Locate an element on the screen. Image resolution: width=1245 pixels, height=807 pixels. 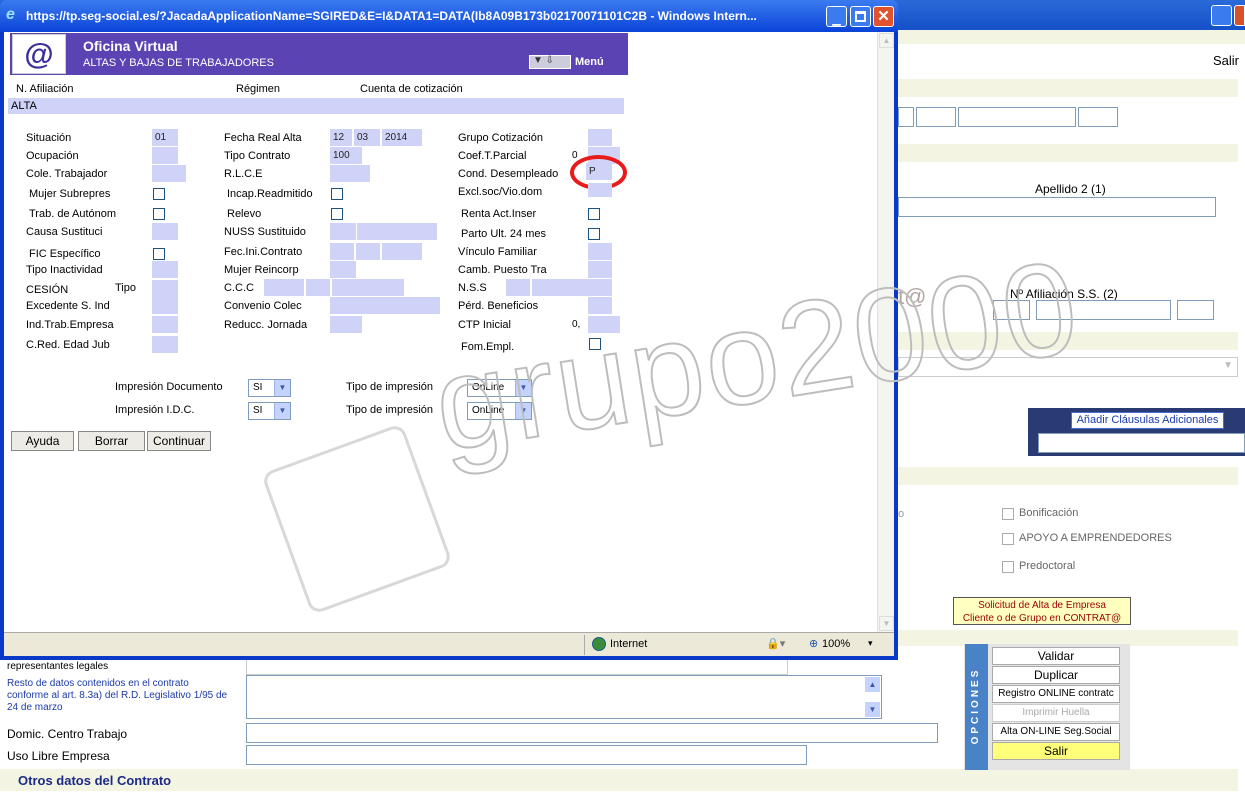
fec-ini-dia-field is located at coordinates (342, 251).